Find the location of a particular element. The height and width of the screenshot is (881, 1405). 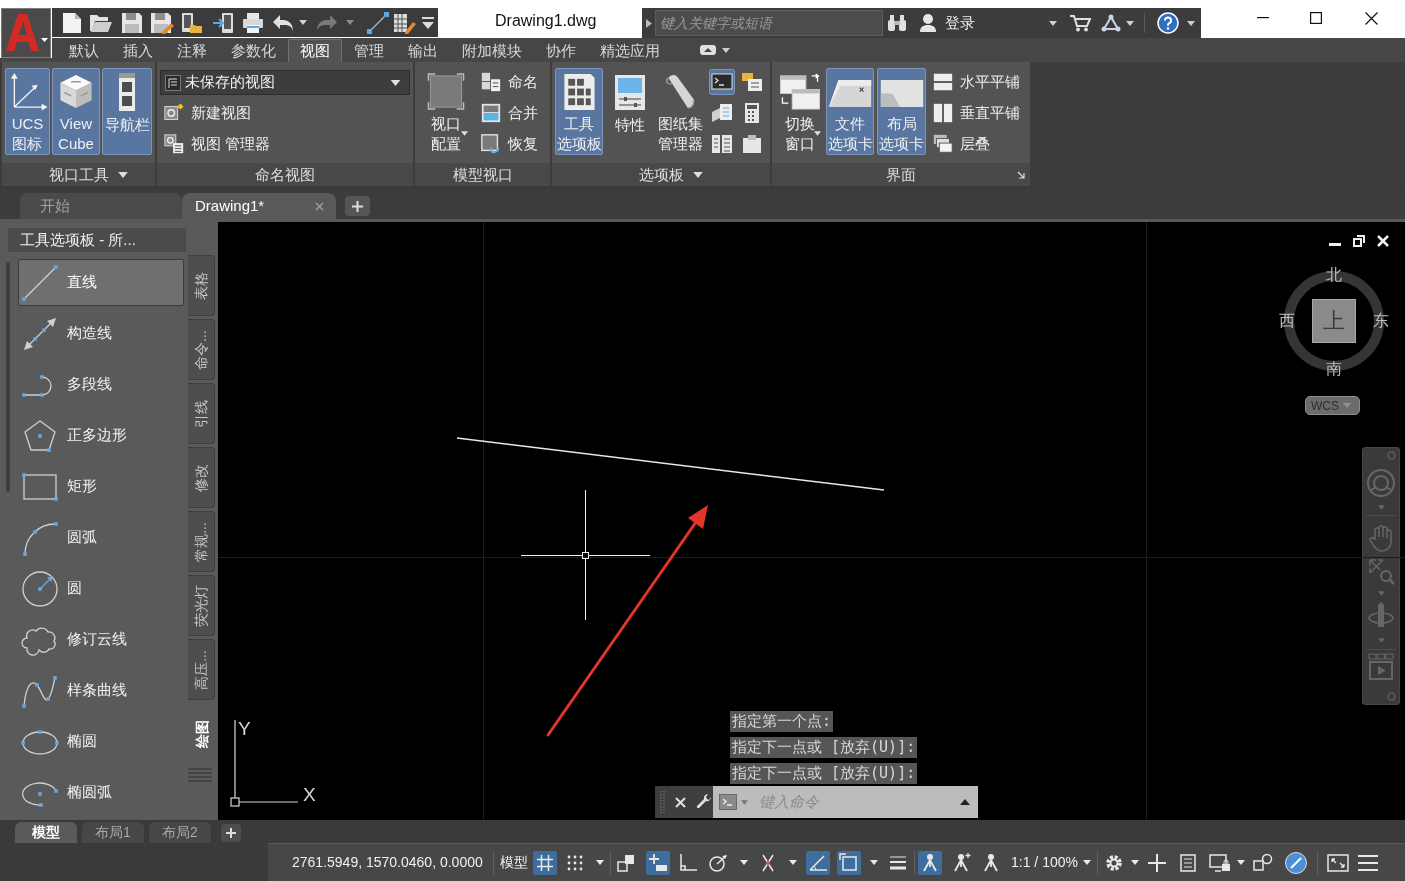

view-select: 未保存的视图 is located at coordinates (285, 82).